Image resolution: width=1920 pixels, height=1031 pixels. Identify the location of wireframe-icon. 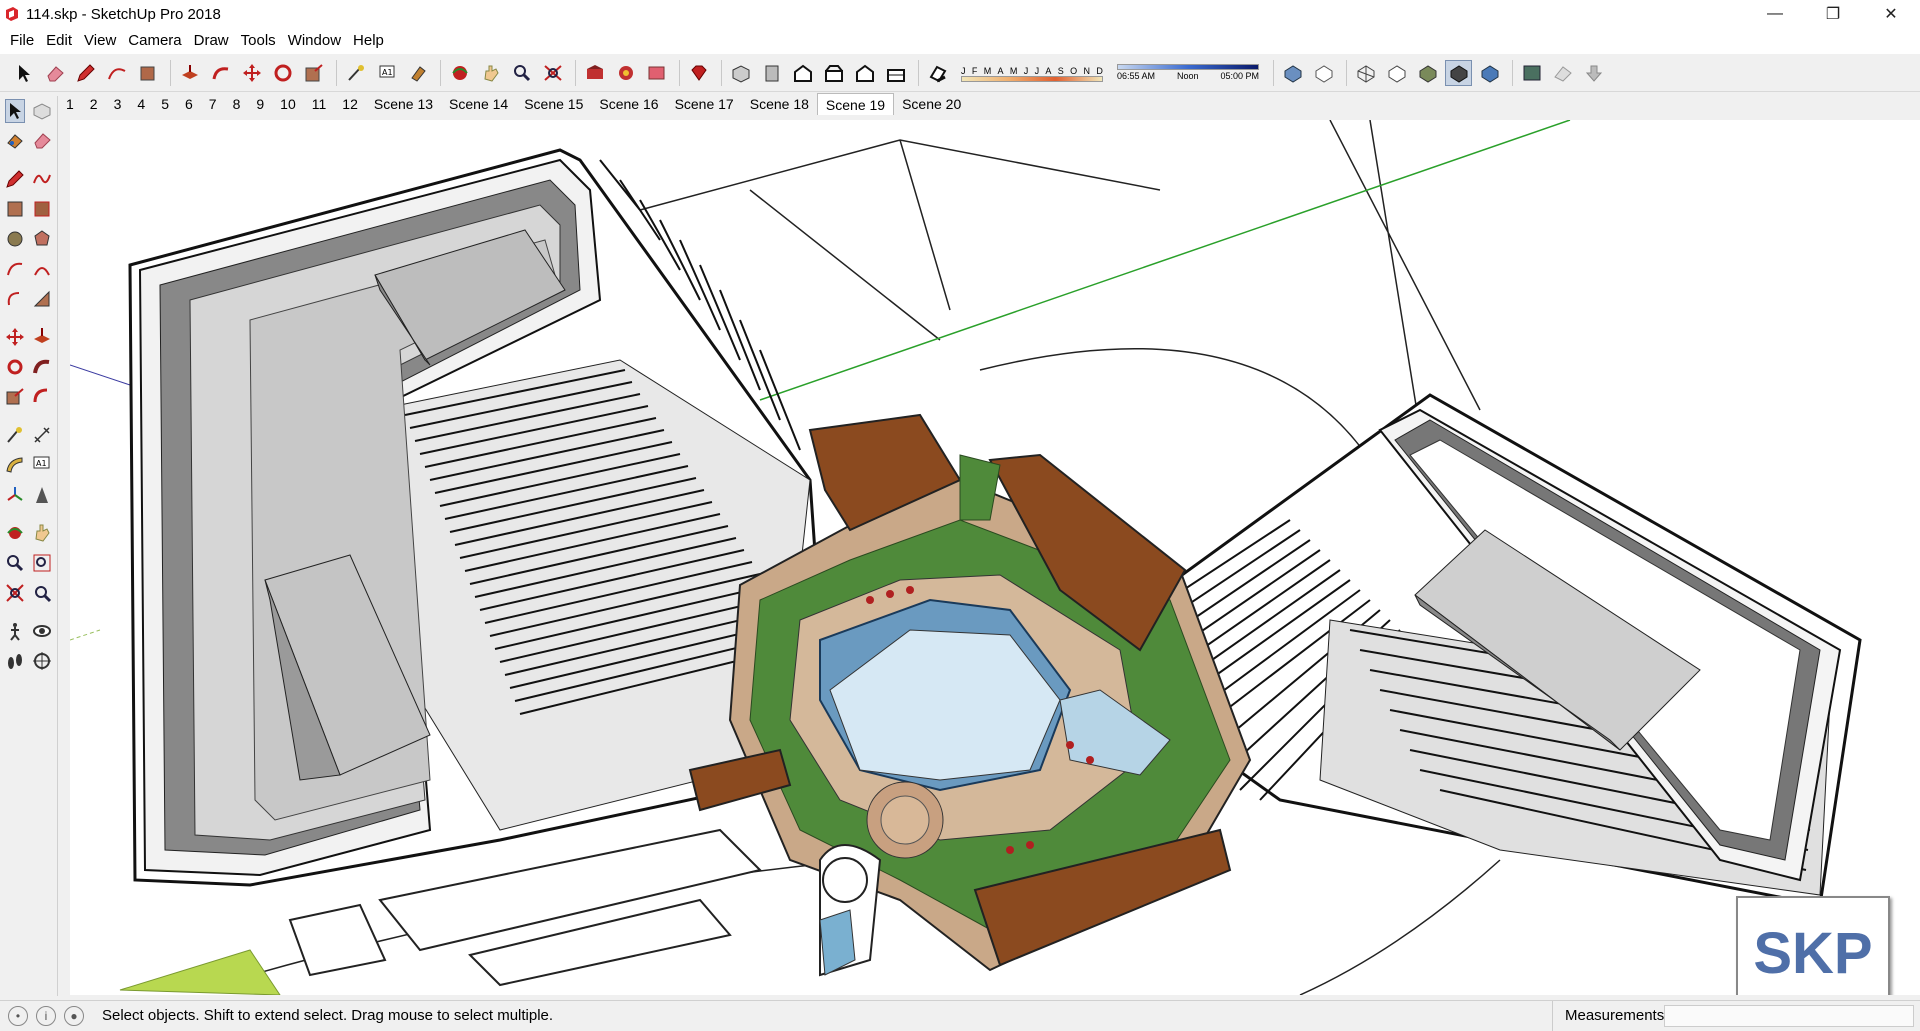
(1365, 73).